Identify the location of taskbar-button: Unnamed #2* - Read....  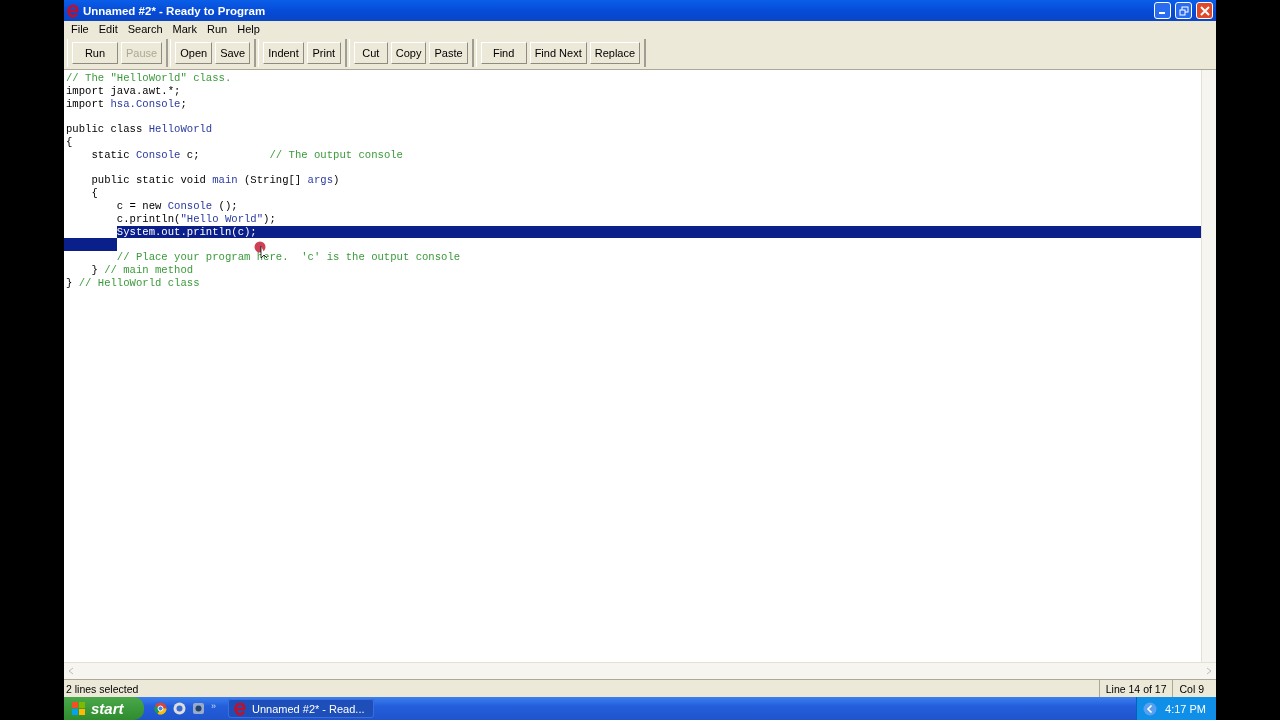
(301, 708).